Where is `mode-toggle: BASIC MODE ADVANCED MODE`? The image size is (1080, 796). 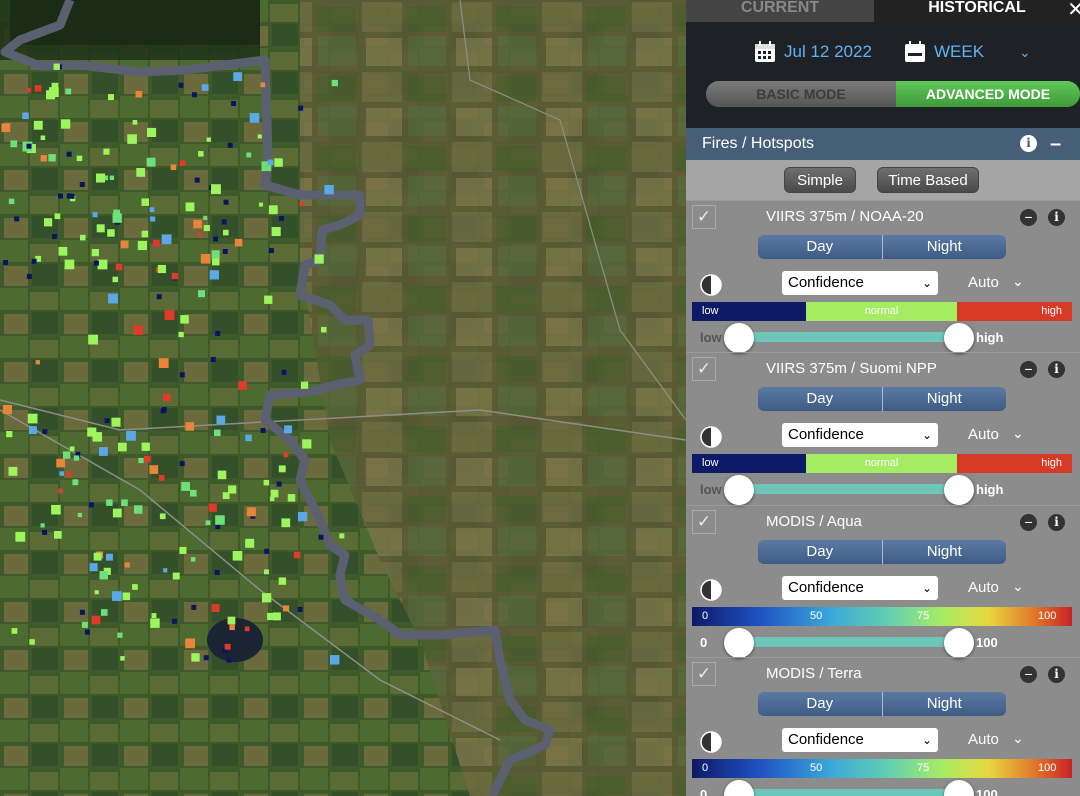
mode-toggle: BASIC MODE ADVANCED MODE is located at coordinates (893, 94).